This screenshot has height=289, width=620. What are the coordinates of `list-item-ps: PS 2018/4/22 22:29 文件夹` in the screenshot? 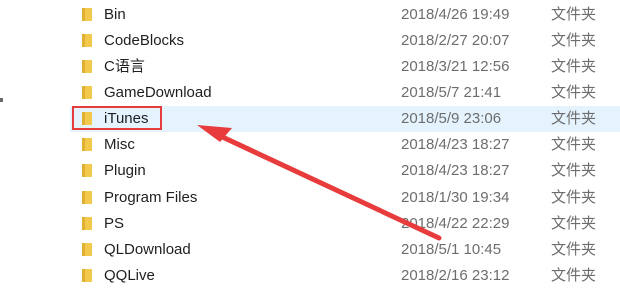 It's located at (345, 224).